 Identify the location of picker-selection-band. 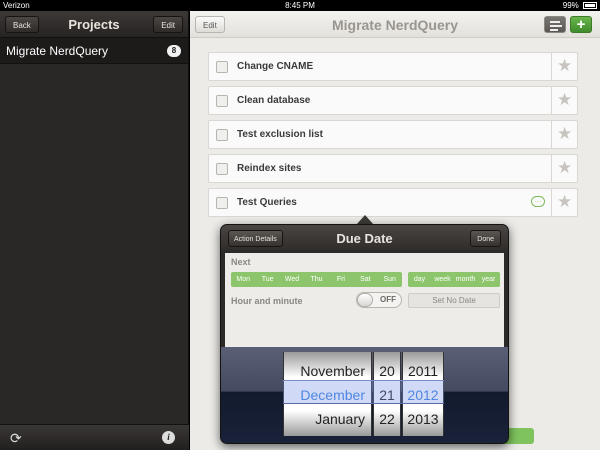
(363, 392).